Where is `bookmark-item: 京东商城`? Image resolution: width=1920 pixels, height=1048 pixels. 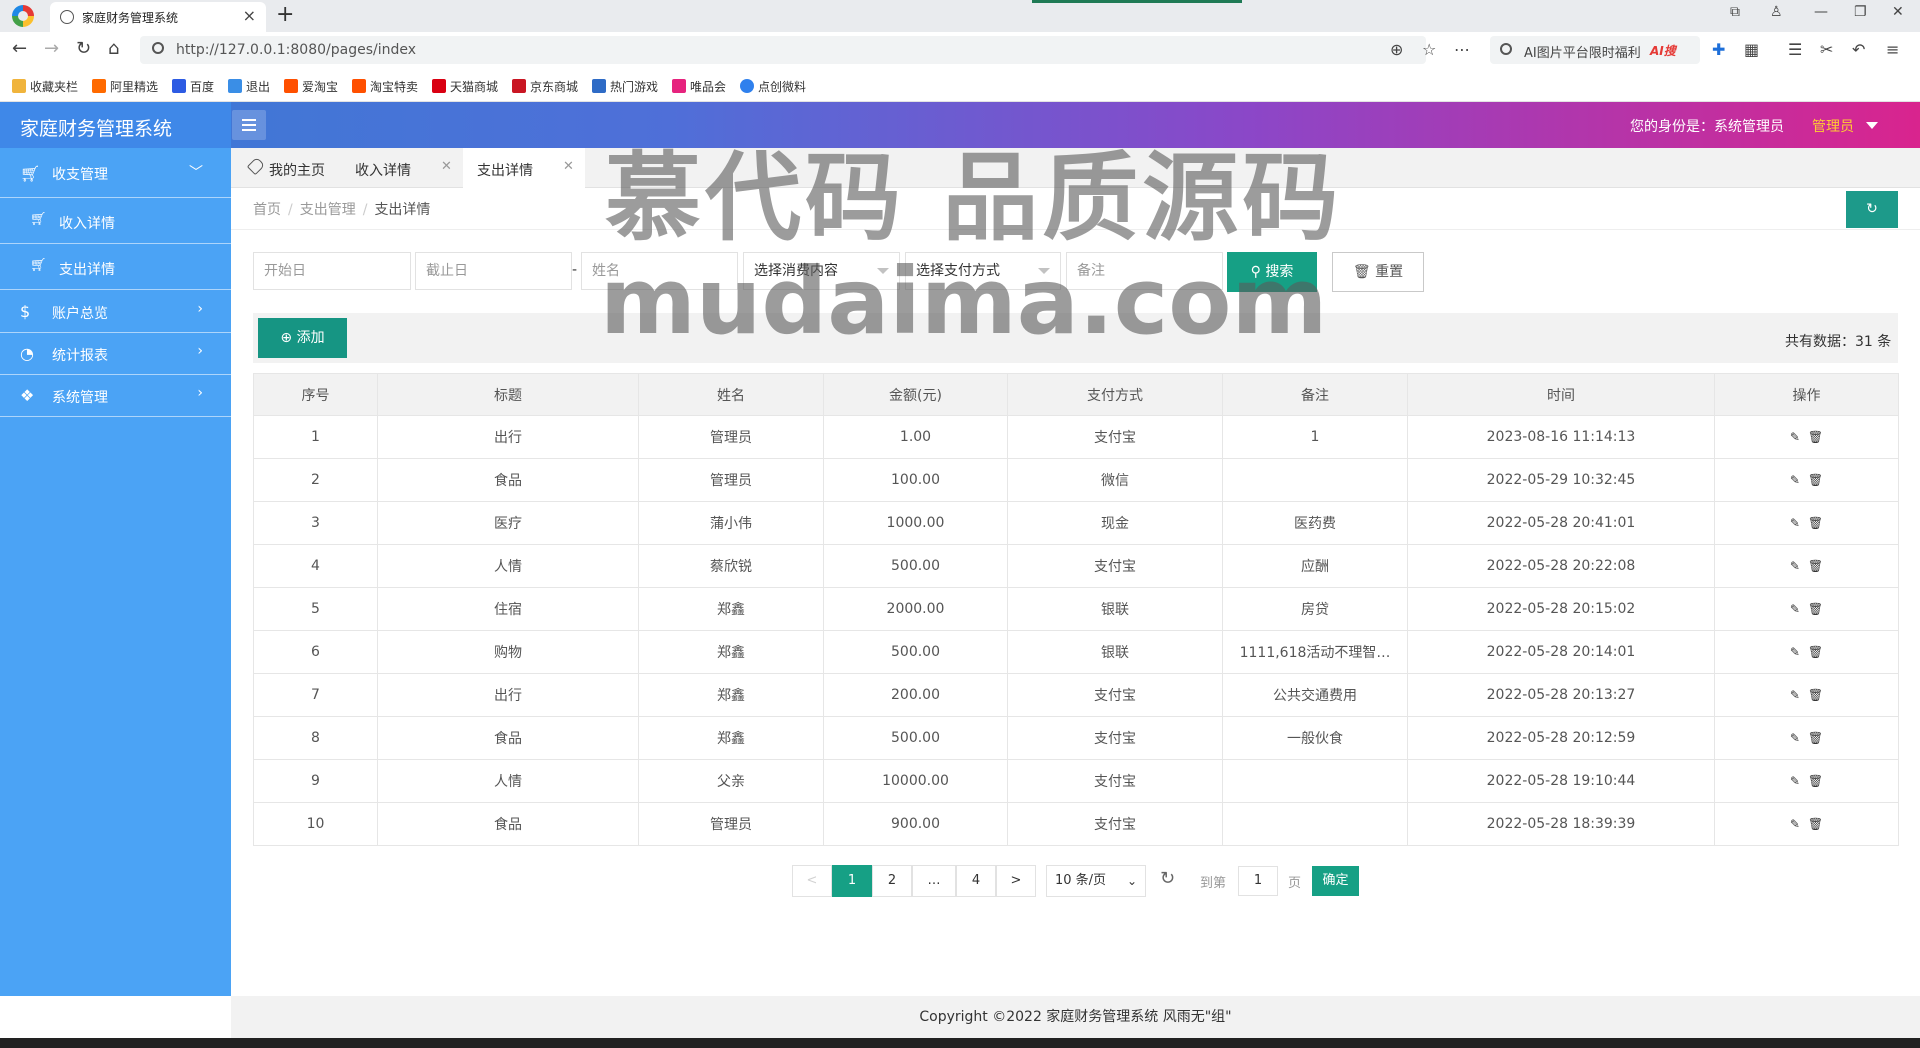
bookmark-item: 京东商城 is located at coordinates (545, 86).